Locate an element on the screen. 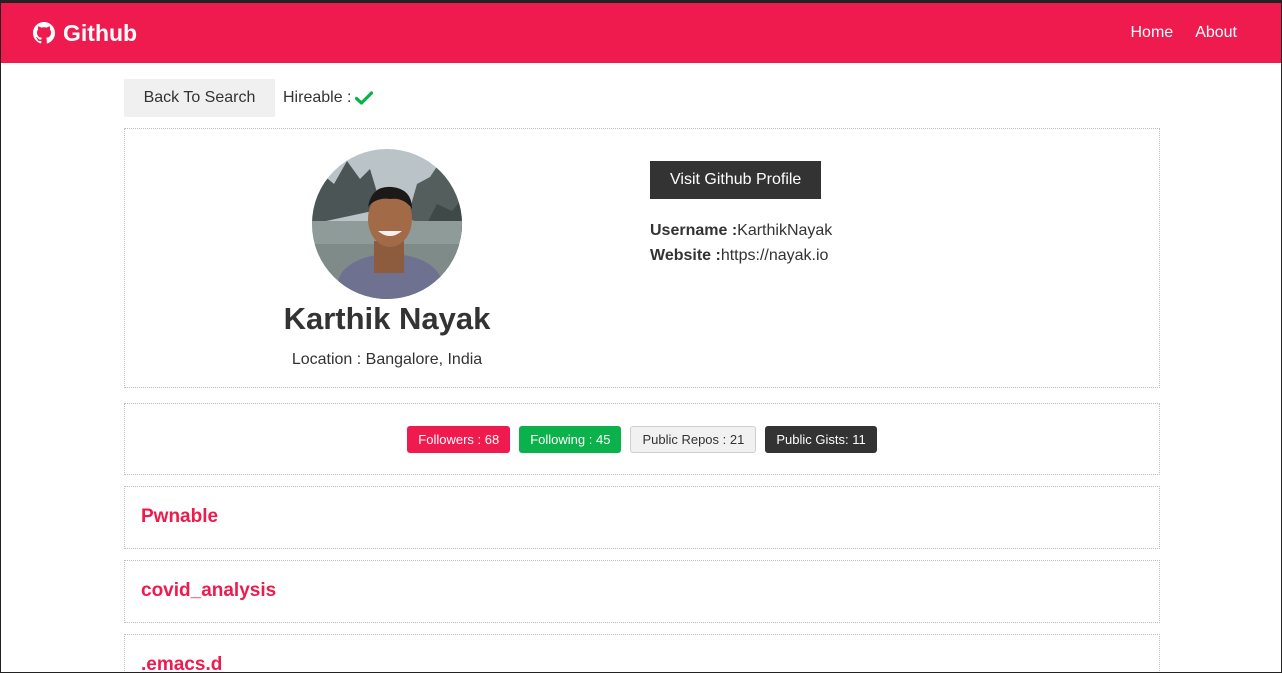  repo-card: covid_analysis is located at coordinates (642, 591).